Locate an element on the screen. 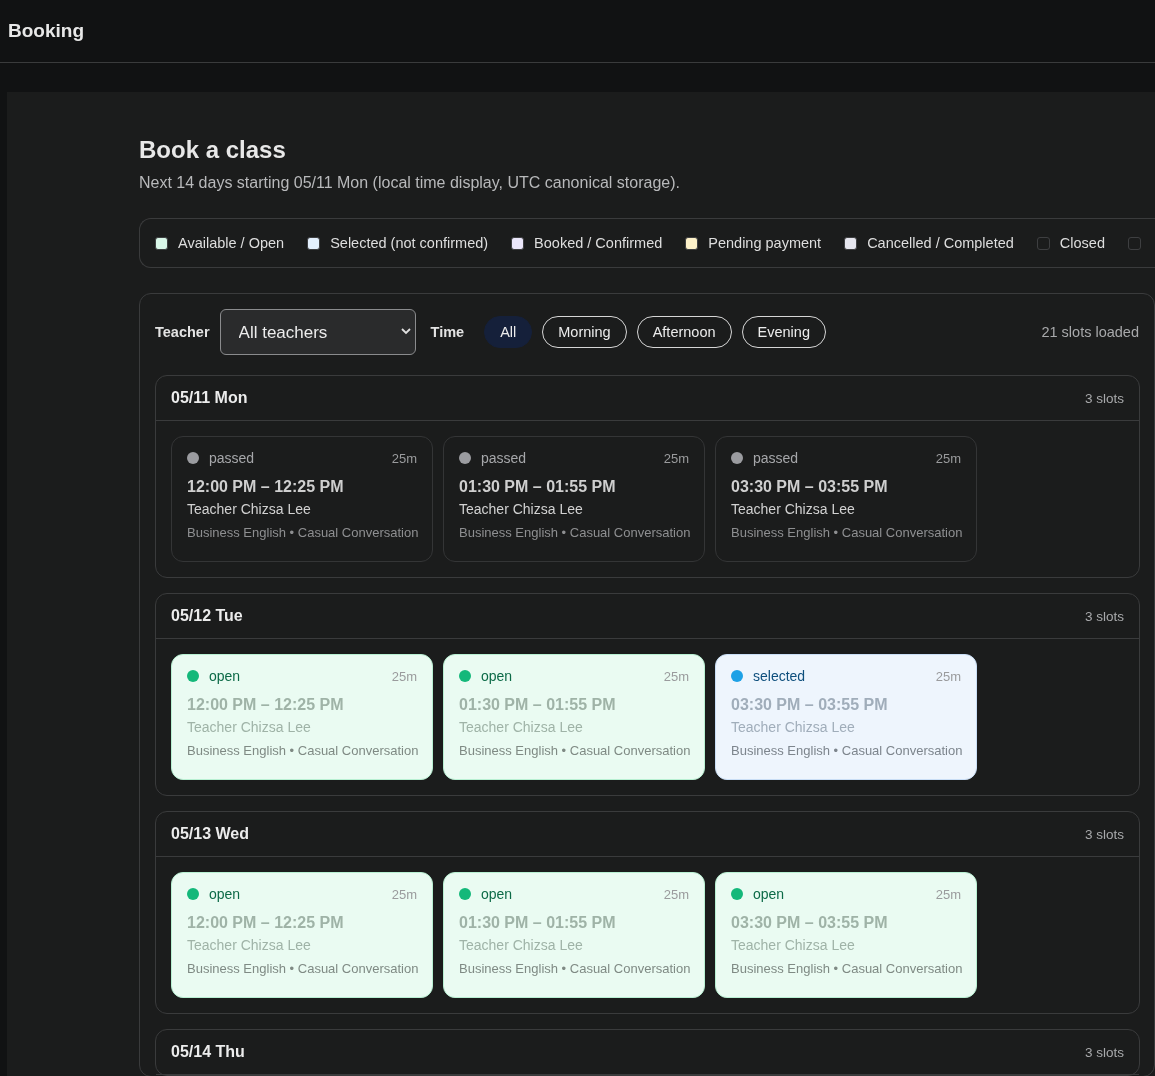  slots-loaded-count: 21 slots loaded is located at coordinates (1090, 332).